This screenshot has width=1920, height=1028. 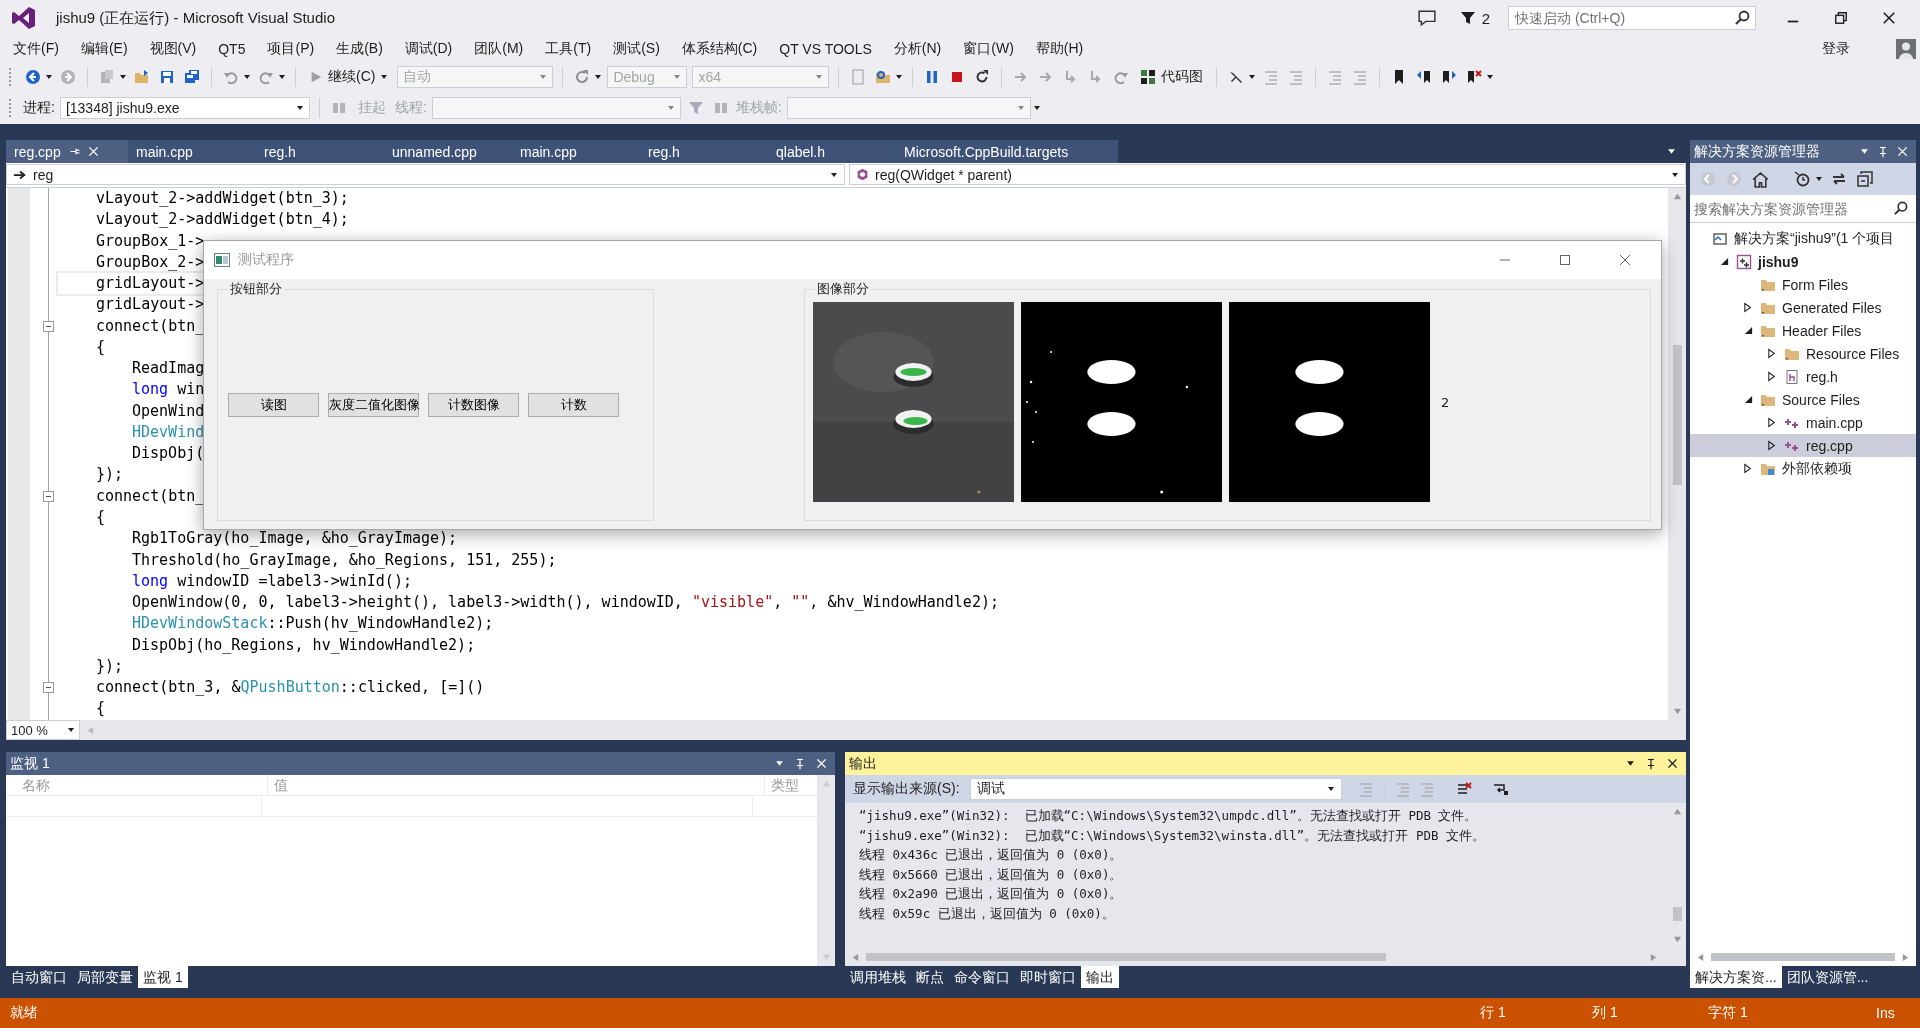 What do you see at coordinates (982, 977) in the screenshot?
I see `panel-tab: 命令窗口` at bounding box center [982, 977].